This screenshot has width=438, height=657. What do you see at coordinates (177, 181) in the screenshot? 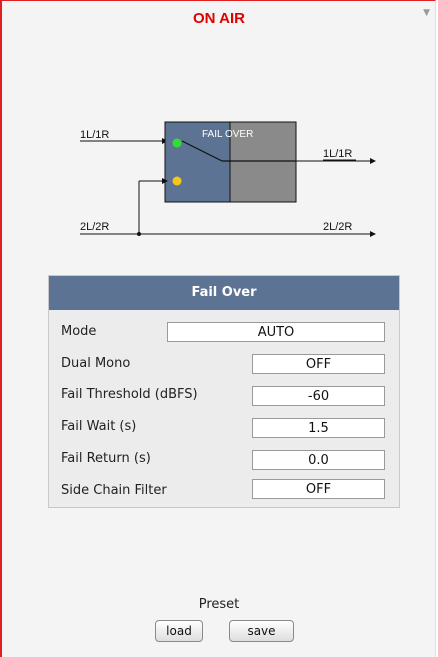
I see `secondary-status-dot` at bounding box center [177, 181].